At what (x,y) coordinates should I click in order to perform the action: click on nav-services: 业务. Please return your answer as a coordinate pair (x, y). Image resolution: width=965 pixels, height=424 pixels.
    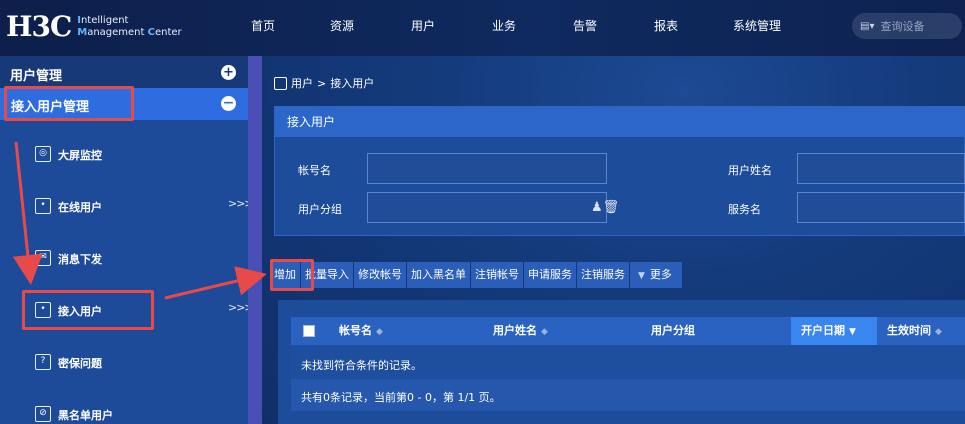
    Looking at the image, I should click on (504, 28).